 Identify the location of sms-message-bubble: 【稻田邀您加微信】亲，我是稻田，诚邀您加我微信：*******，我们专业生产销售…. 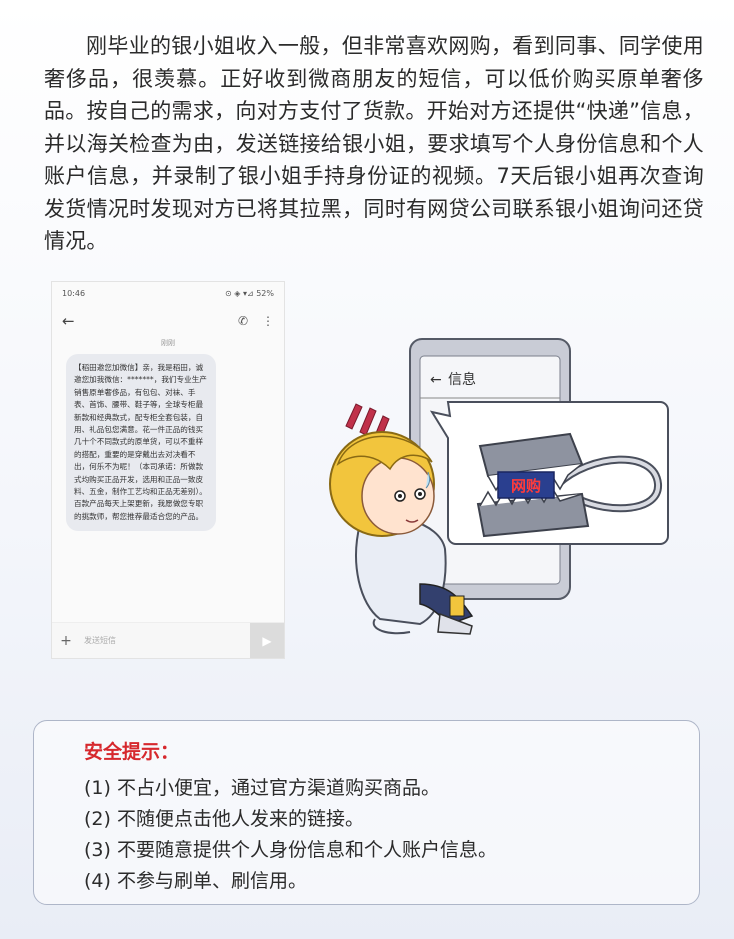
(141, 443).